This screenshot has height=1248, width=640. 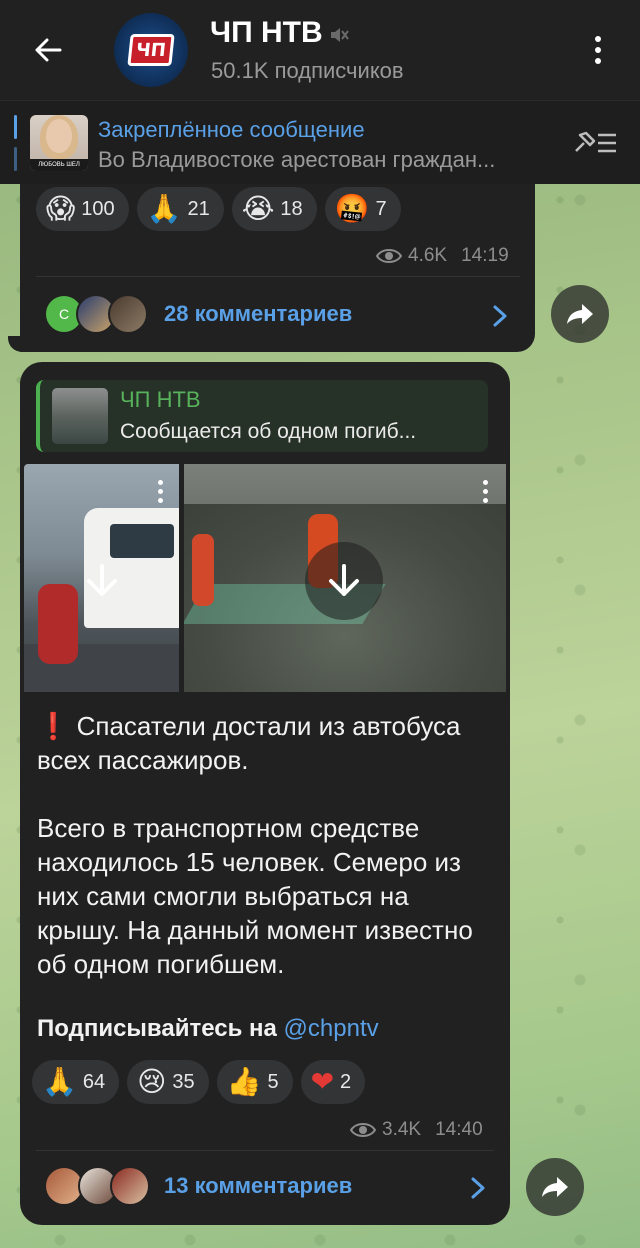 What do you see at coordinates (15, 143) in the screenshot?
I see `pinned-indicator` at bounding box center [15, 143].